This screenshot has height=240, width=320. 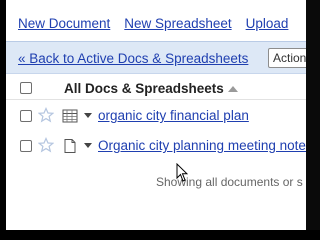 What do you see at coordinates (173, 115) in the screenshot?
I see `doc-title-link: organic city financial plan` at bounding box center [173, 115].